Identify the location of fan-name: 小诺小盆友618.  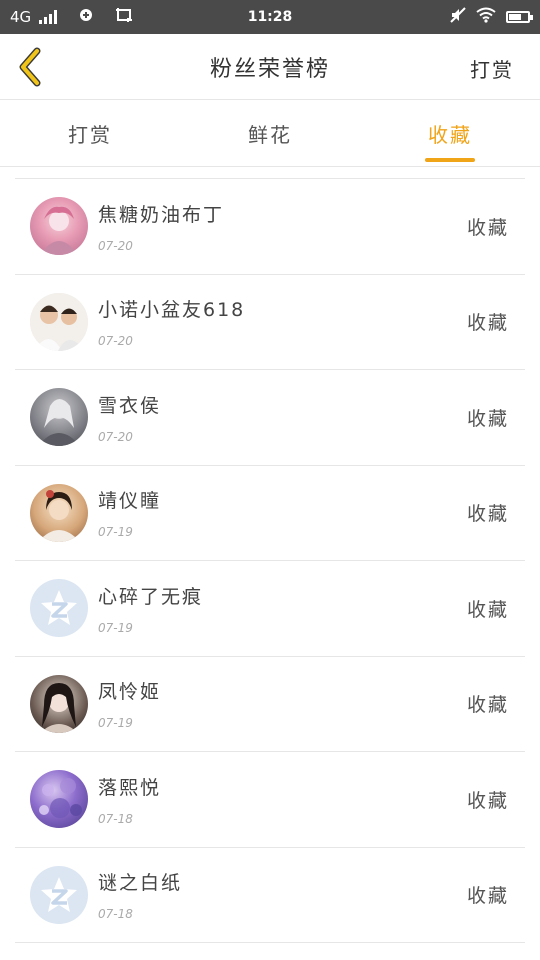
(172, 310).